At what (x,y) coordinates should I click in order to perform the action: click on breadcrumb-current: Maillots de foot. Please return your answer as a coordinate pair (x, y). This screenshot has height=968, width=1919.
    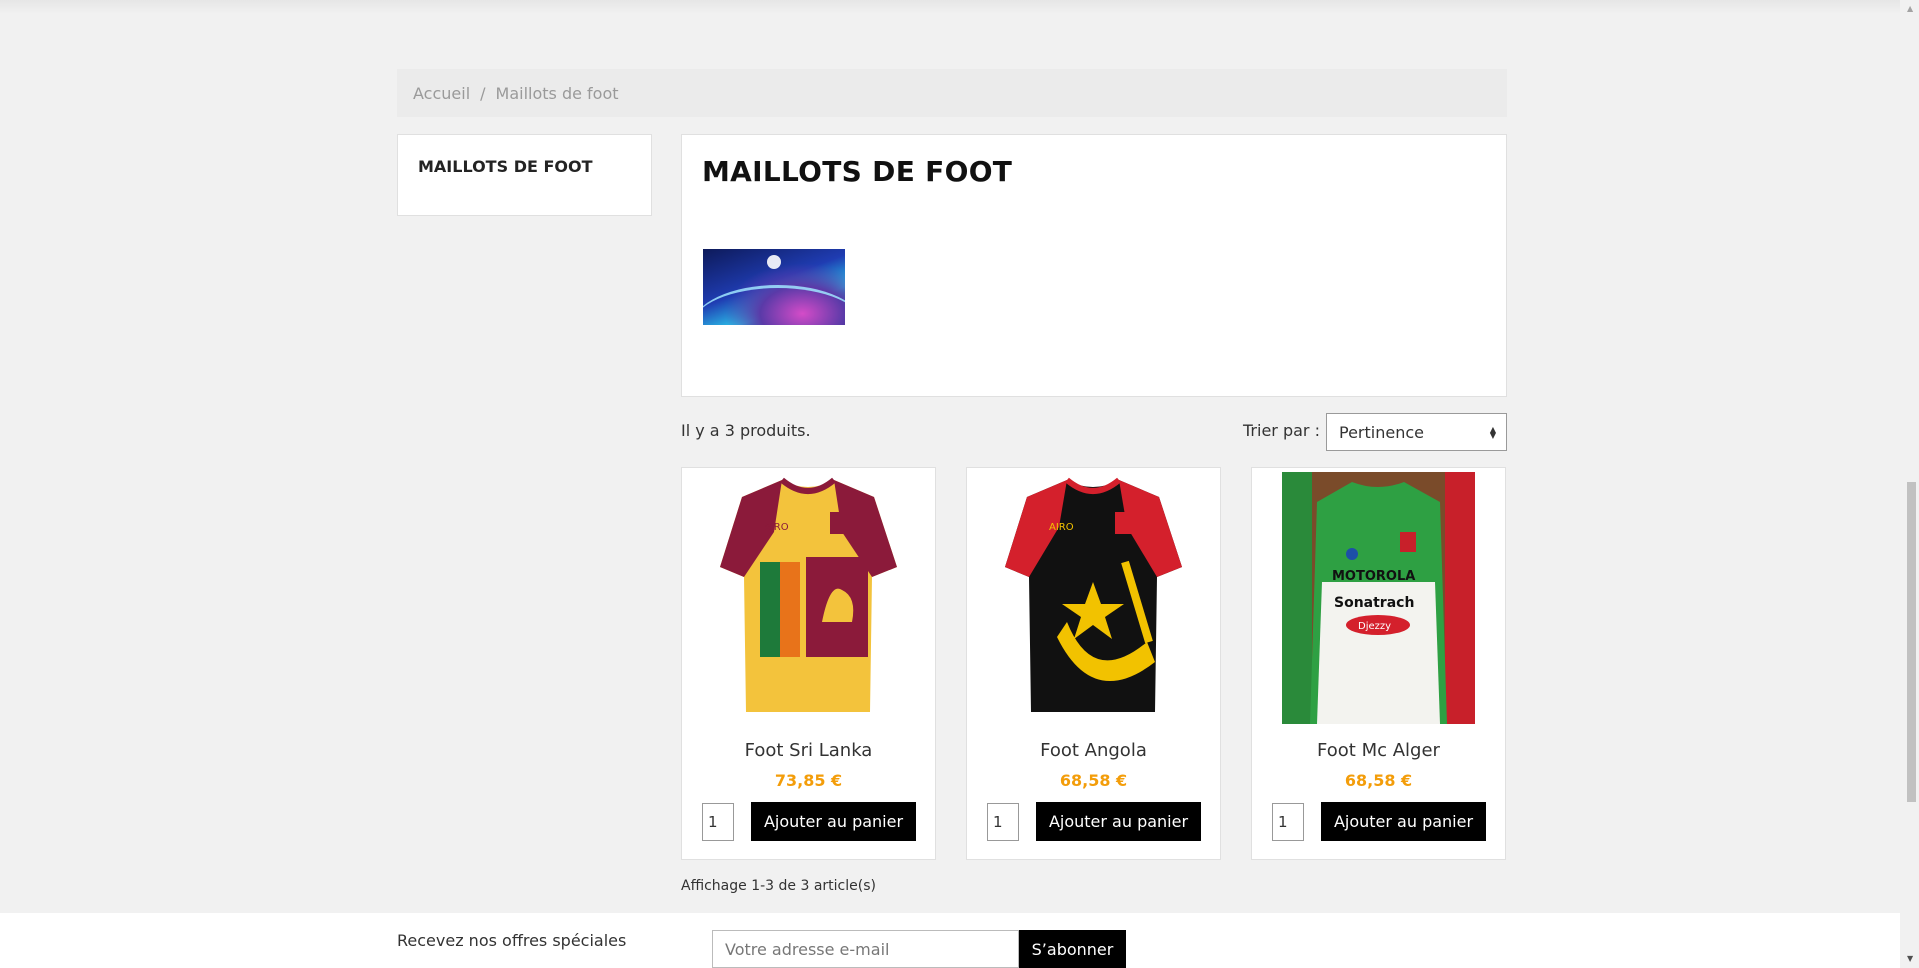
    Looking at the image, I should click on (557, 93).